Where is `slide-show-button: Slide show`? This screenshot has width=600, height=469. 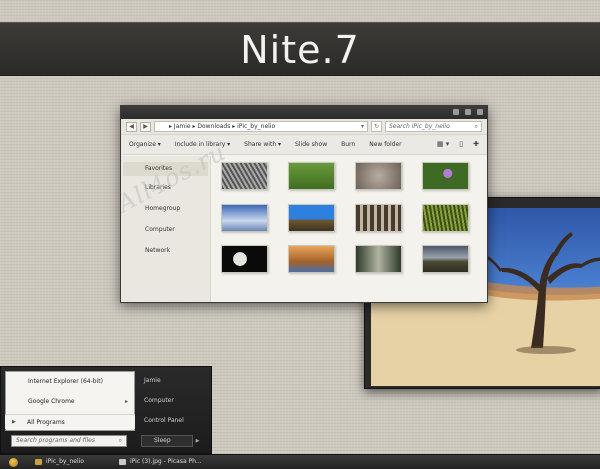 slide-show-button: Slide show is located at coordinates (311, 144).